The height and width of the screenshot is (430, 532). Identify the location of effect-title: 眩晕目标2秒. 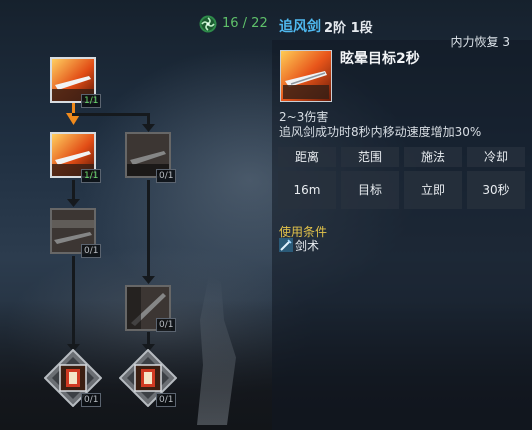
(380, 59).